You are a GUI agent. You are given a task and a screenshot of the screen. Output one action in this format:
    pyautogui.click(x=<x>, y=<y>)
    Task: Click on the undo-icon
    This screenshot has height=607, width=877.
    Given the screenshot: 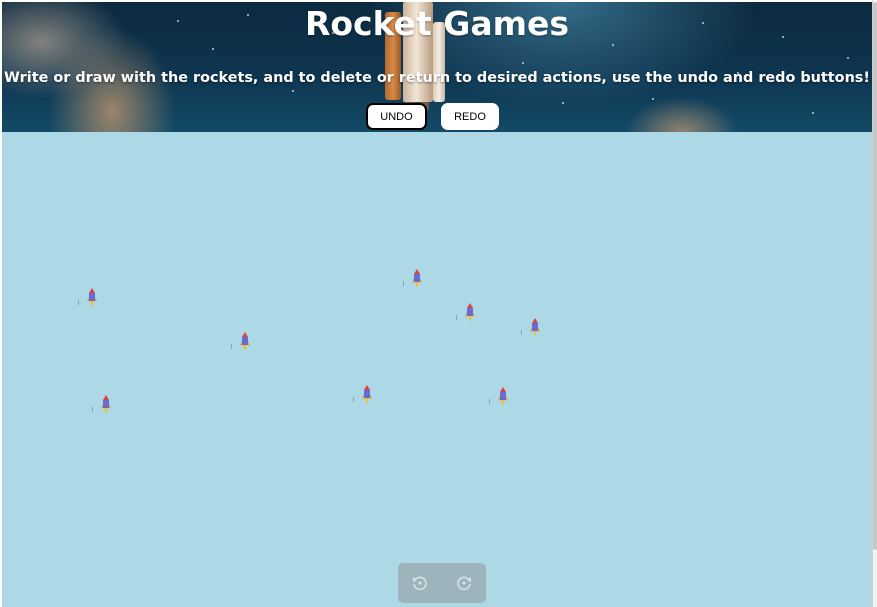 What is the action you would take?
    pyautogui.click(x=420, y=583)
    